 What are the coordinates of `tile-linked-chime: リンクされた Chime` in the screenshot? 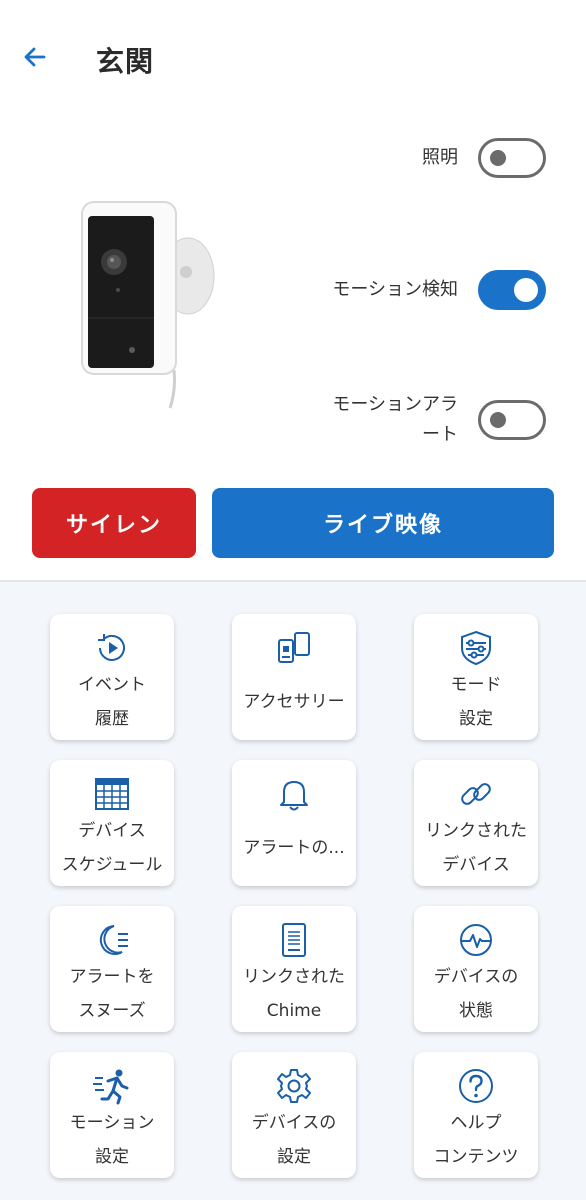 It's located at (294, 969).